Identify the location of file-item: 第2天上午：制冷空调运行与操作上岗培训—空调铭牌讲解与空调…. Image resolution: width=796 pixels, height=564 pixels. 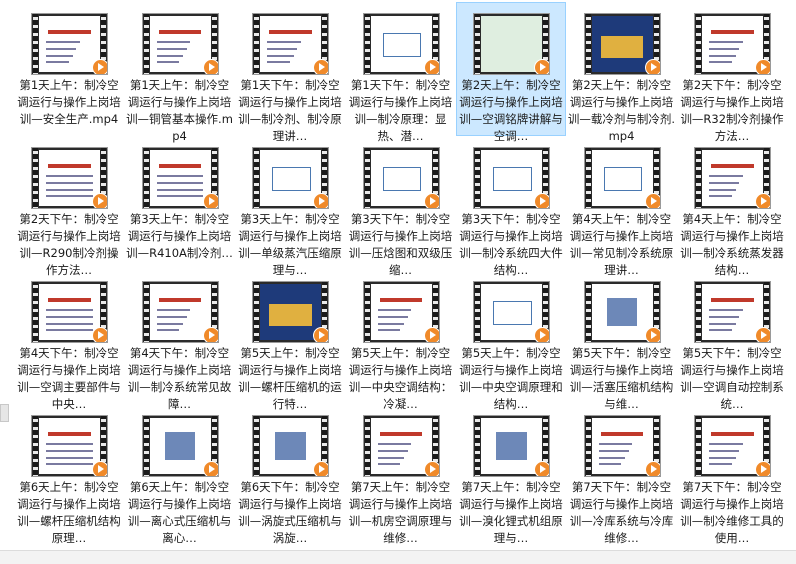
(511, 72).